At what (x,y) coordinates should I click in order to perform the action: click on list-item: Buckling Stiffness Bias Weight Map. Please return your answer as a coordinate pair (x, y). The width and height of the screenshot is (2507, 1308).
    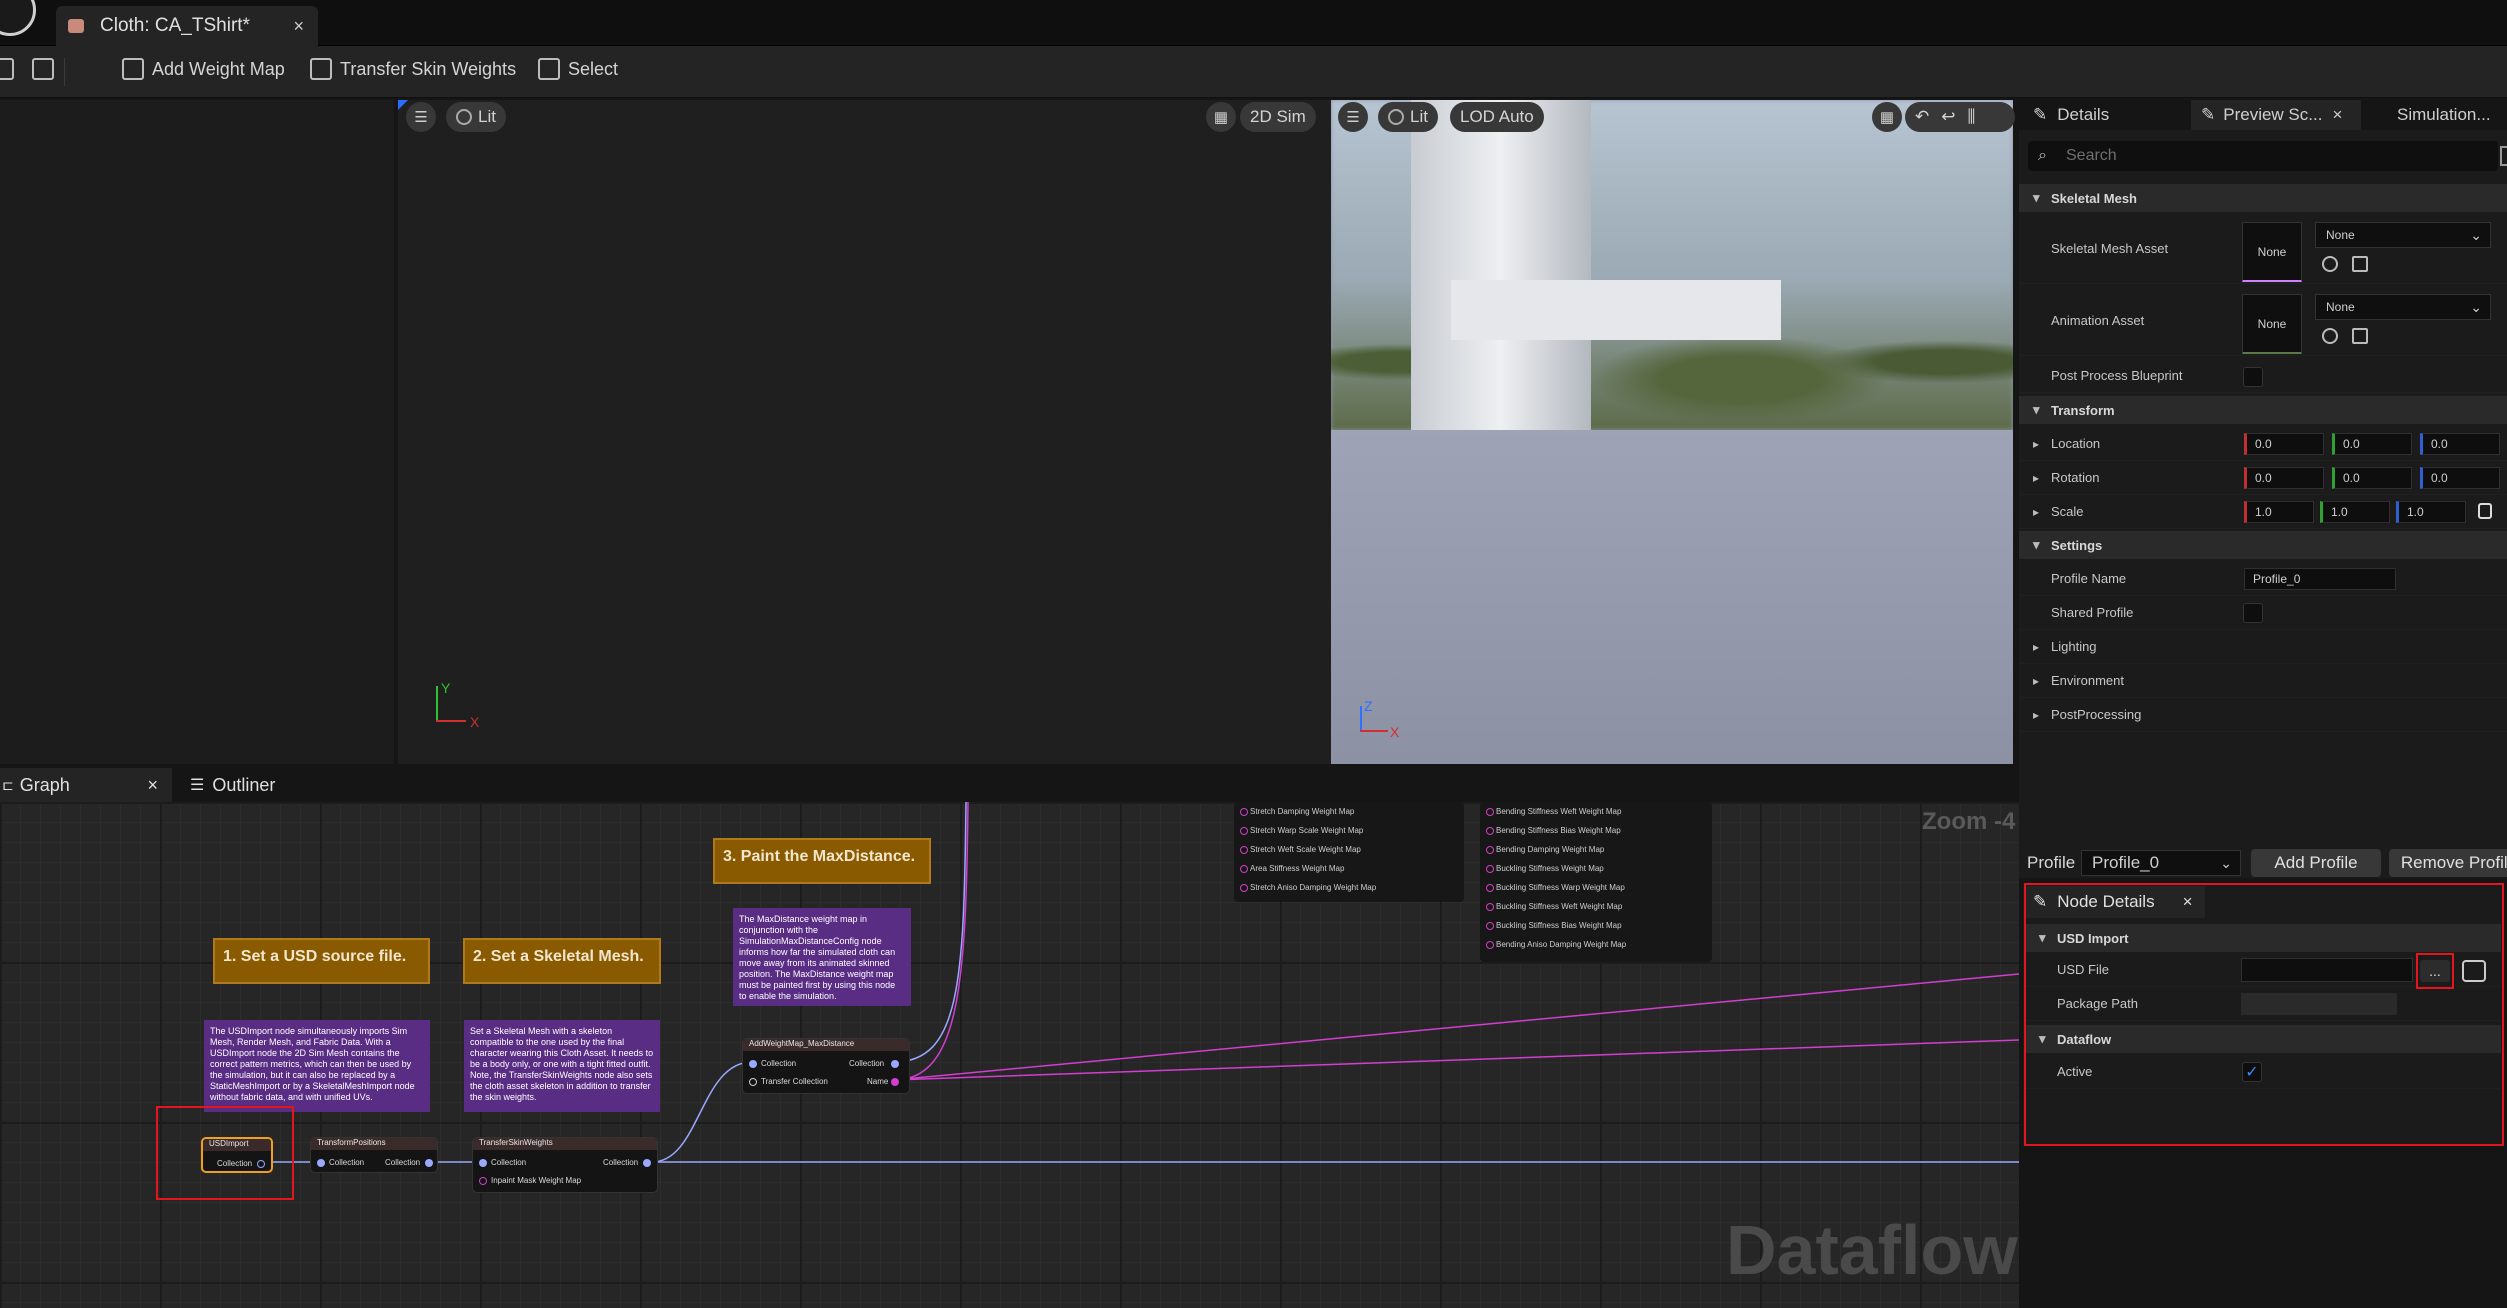
    Looking at the image, I should click on (1596, 925).